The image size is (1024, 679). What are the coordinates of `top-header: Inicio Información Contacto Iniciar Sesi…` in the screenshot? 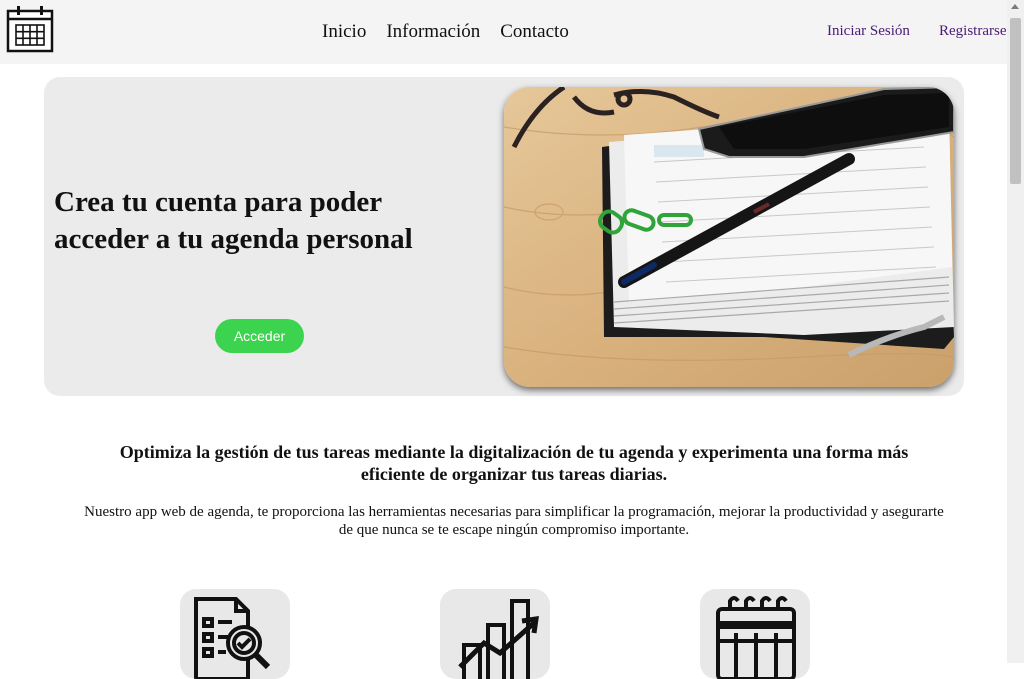 It's located at (503, 32).